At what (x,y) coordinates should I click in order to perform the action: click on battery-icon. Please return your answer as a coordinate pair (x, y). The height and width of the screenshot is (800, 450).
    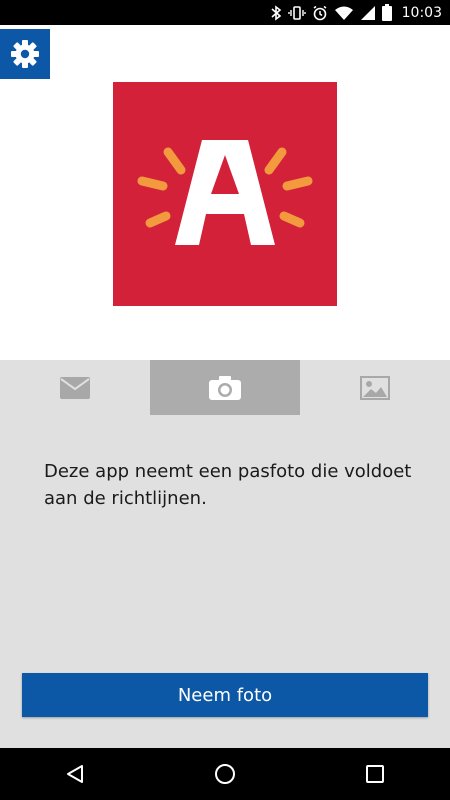
    Looking at the image, I should click on (386, 12).